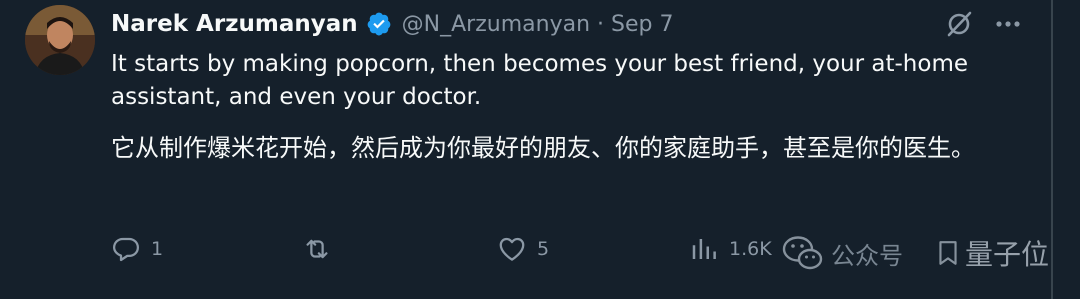 This screenshot has height=299, width=1080. Describe the element at coordinates (512, 249) in the screenshot. I see `heart-icon` at that location.